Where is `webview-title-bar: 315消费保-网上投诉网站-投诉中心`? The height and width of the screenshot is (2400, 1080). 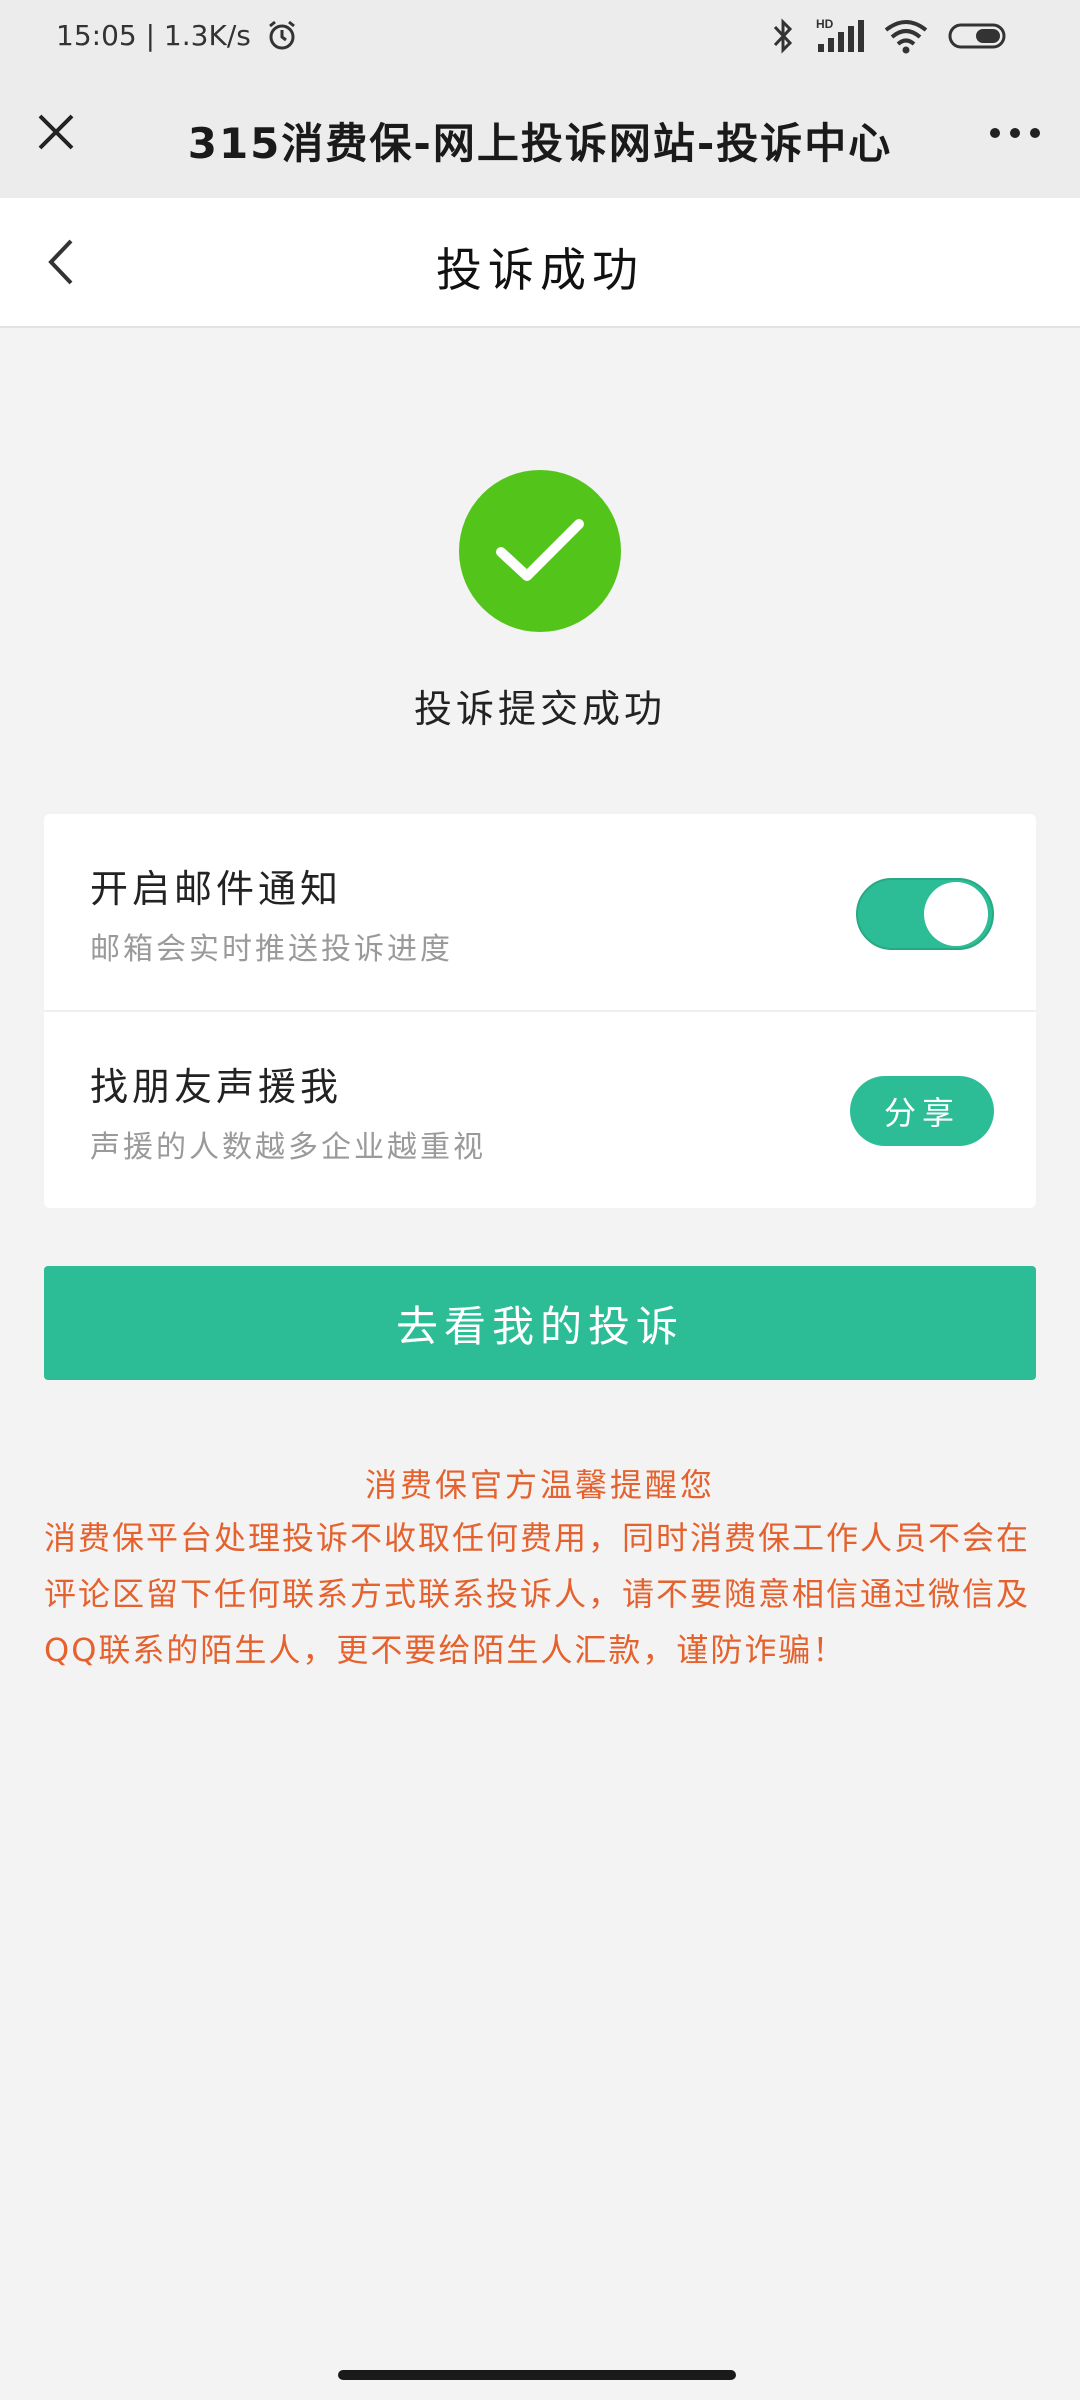 webview-title-bar: 315消费保-网上投诉网站-投诉中心 is located at coordinates (540, 138).